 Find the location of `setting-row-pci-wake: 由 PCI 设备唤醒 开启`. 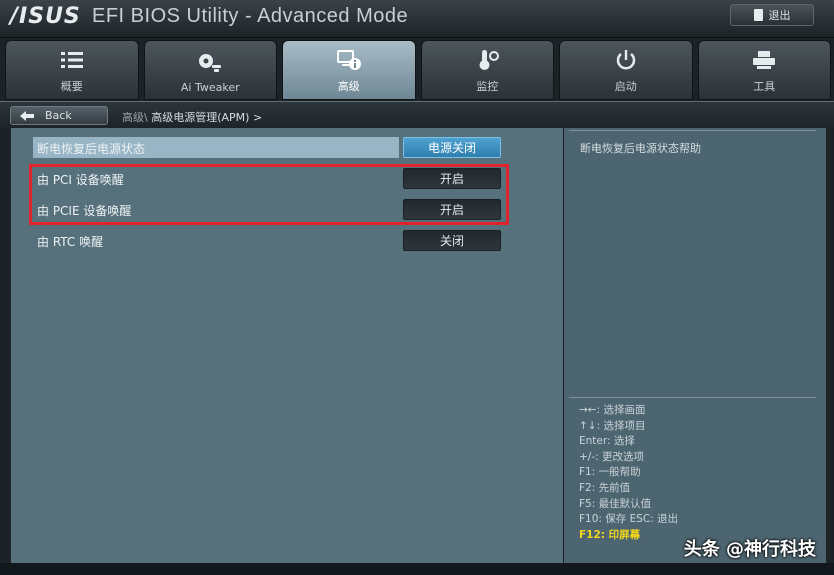

setting-row-pci-wake: 由 PCI 设备唤醒 开启 is located at coordinates (271, 179).